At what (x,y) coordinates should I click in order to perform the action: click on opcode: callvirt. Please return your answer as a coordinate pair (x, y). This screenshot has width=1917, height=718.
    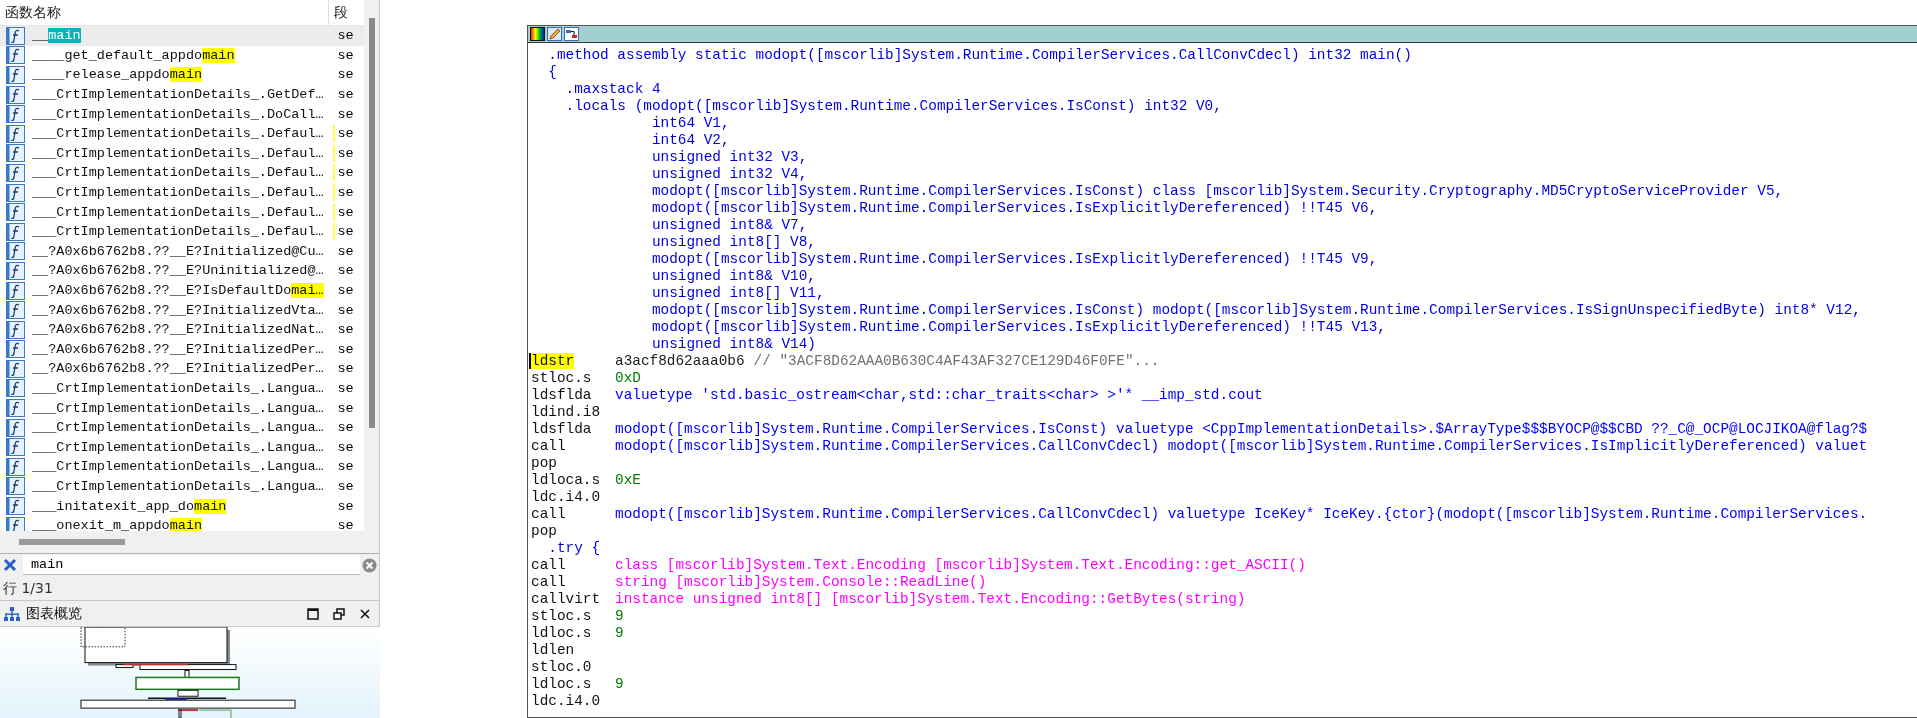
    Looking at the image, I should click on (565, 599).